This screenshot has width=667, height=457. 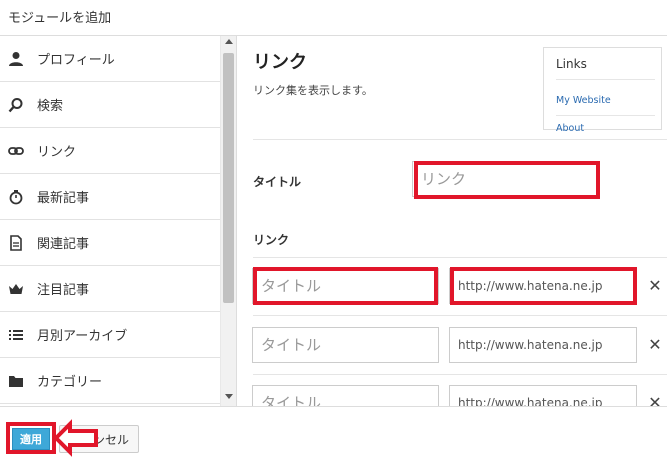 What do you see at coordinates (277, 182) in the screenshot?
I see `title-field-label: タイトル` at bounding box center [277, 182].